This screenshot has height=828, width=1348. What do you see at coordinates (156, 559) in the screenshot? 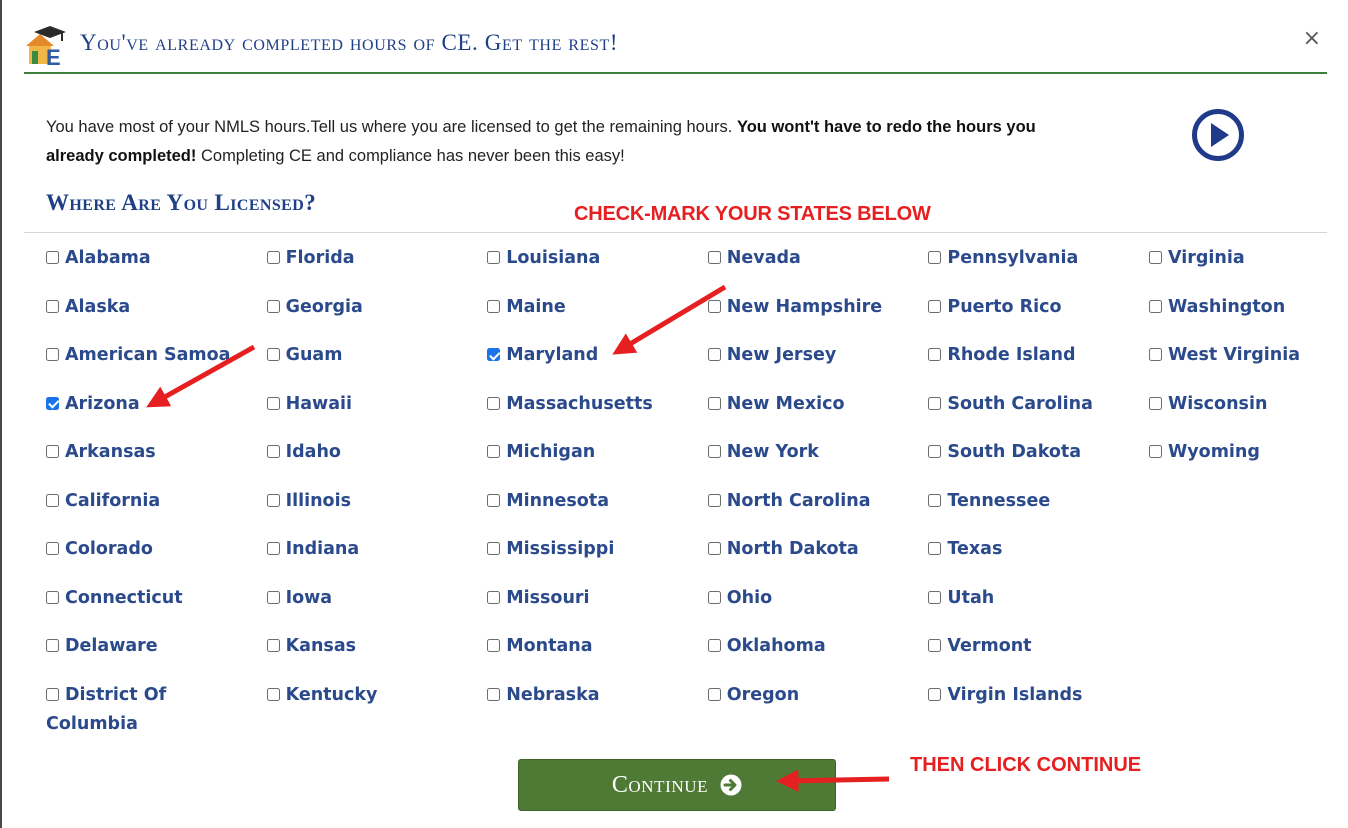
I see `state-option-colorado: Colorado` at bounding box center [156, 559].